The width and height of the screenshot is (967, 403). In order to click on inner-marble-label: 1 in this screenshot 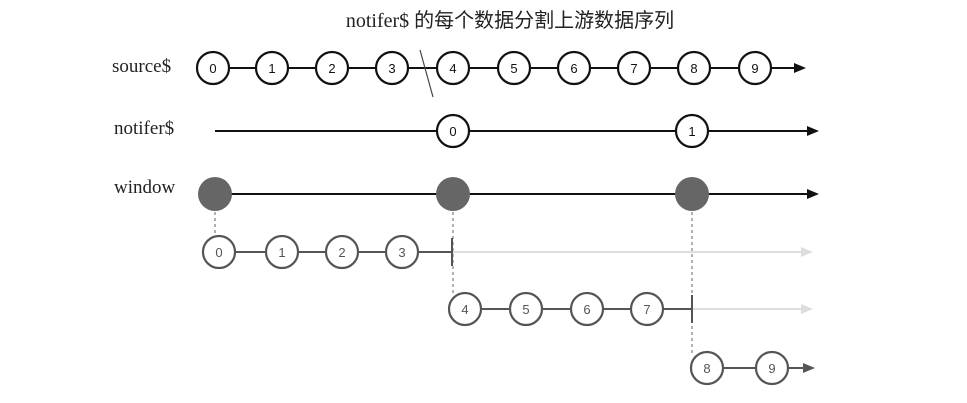, I will do `click(281, 252)`.